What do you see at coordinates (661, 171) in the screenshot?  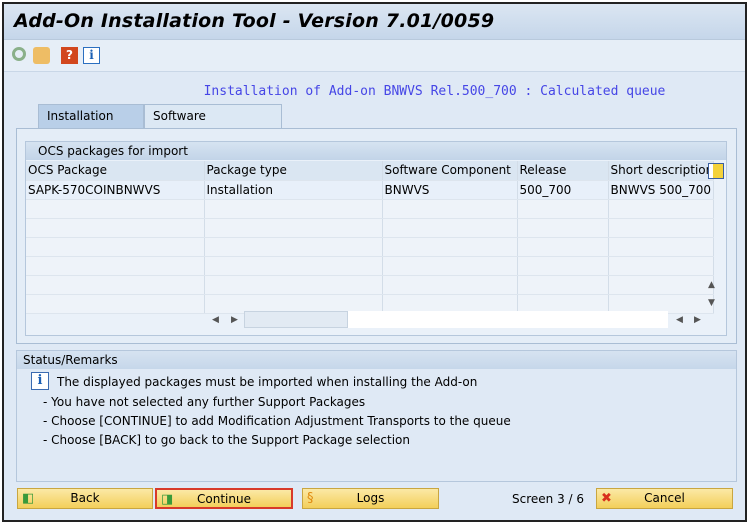 I see `column-header: Short description` at bounding box center [661, 171].